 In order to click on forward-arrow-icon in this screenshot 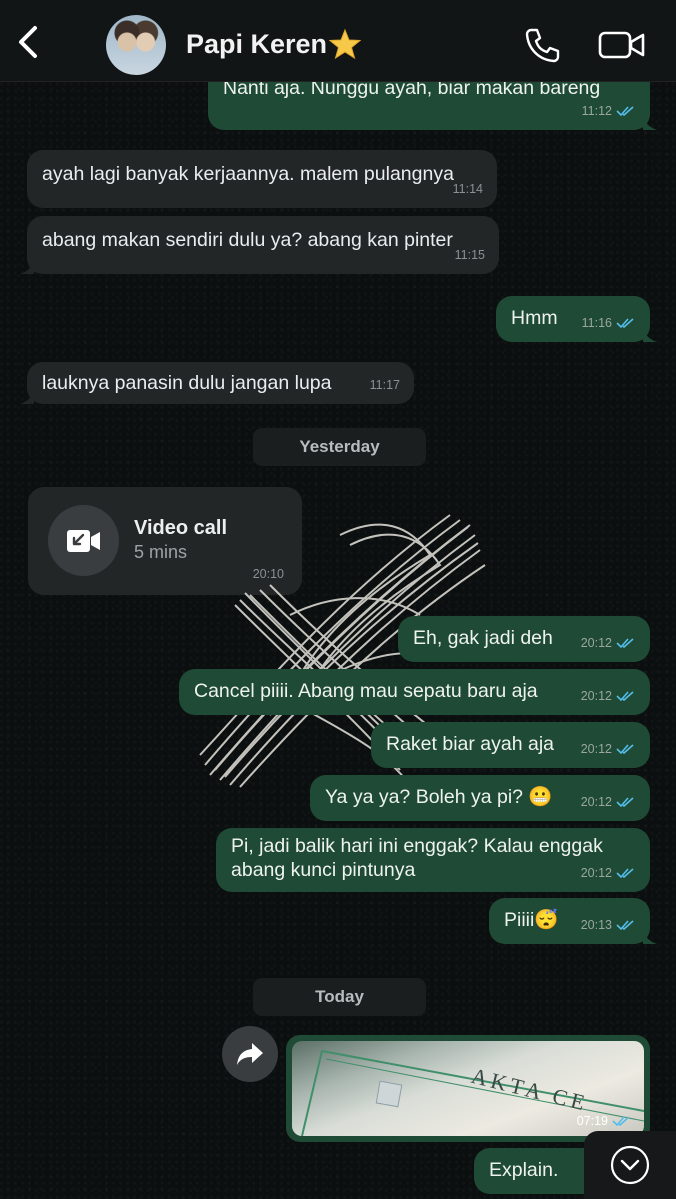, I will do `click(250, 1054)`.